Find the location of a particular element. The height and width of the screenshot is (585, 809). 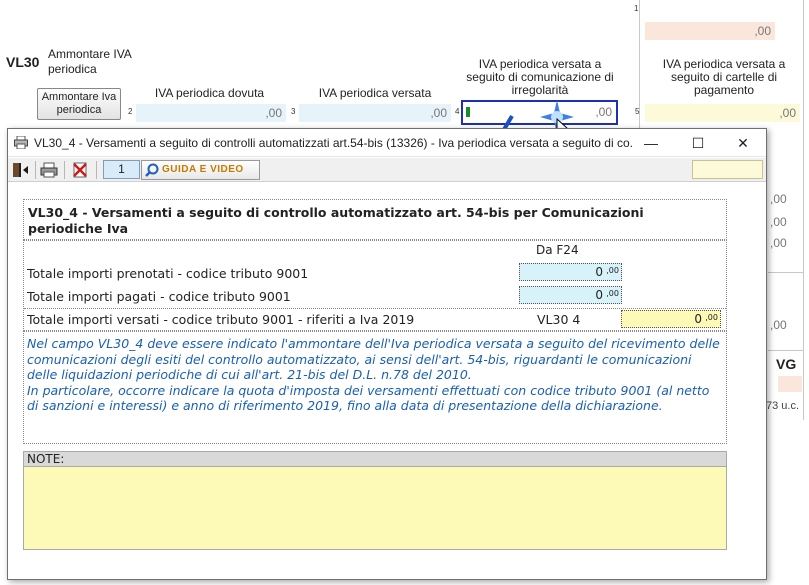

page-number-field: 1 is located at coordinates (121, 169).